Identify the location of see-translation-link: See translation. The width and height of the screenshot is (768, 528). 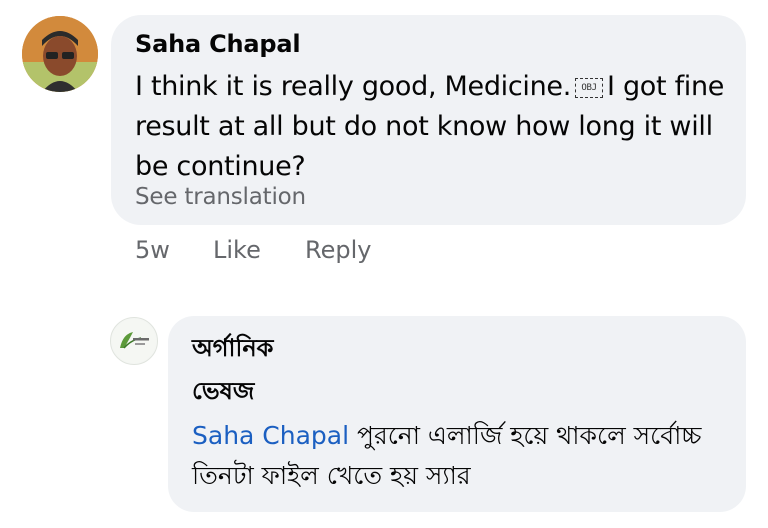
(220, 197).